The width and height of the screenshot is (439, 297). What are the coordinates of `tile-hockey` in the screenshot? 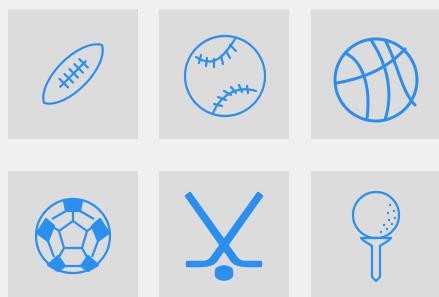 It's located at (224, 234).